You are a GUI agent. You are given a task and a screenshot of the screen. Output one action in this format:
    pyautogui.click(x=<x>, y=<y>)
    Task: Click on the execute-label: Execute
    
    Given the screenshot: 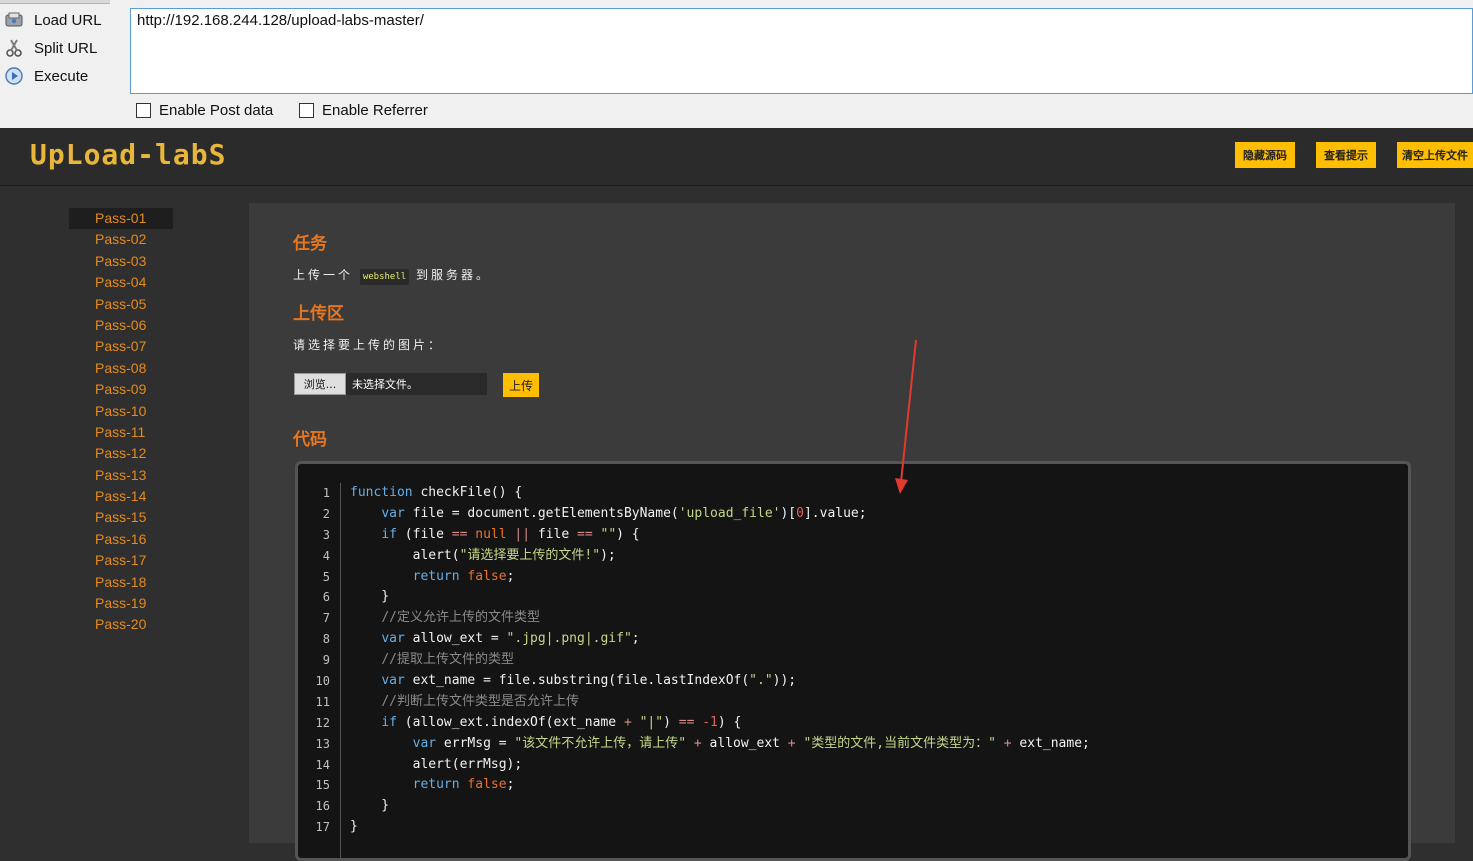 What is the action you would take?
    pyautogui.click(x=61, y=76)
    